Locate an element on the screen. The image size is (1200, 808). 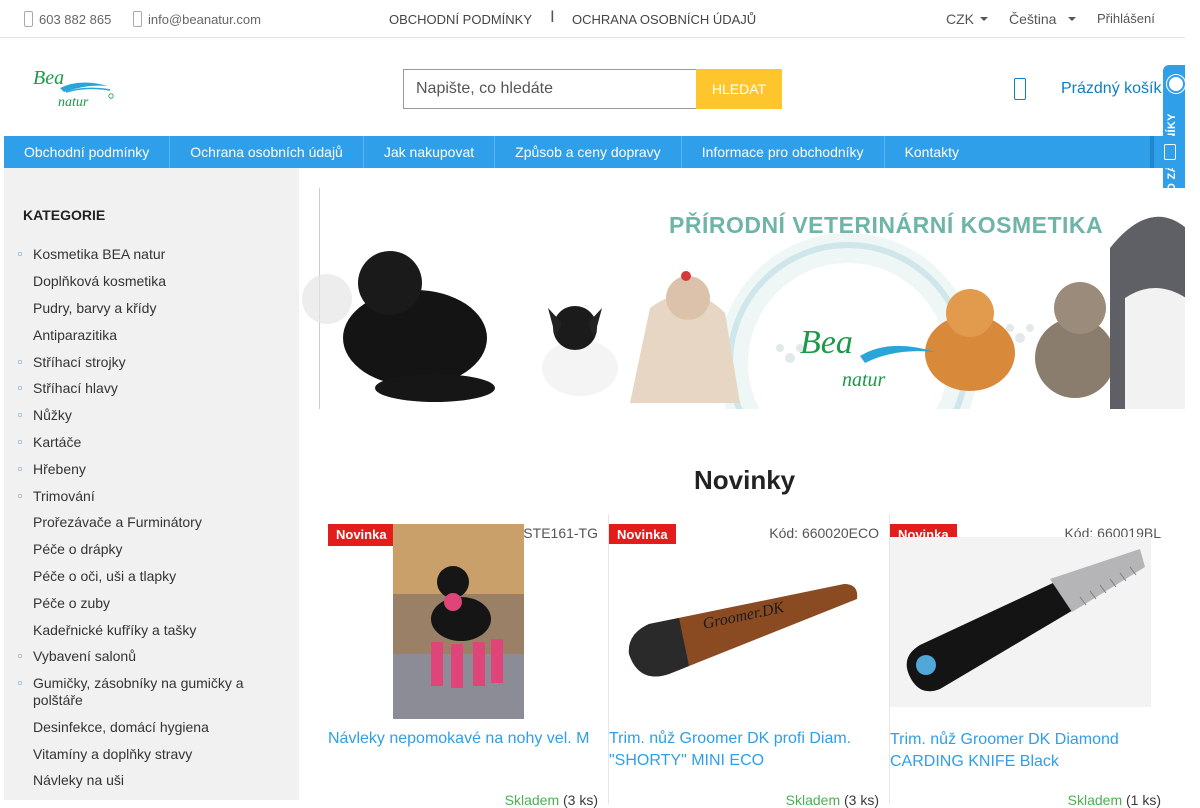
category-item: Návleky na uši is located at coordinates (153, 780).